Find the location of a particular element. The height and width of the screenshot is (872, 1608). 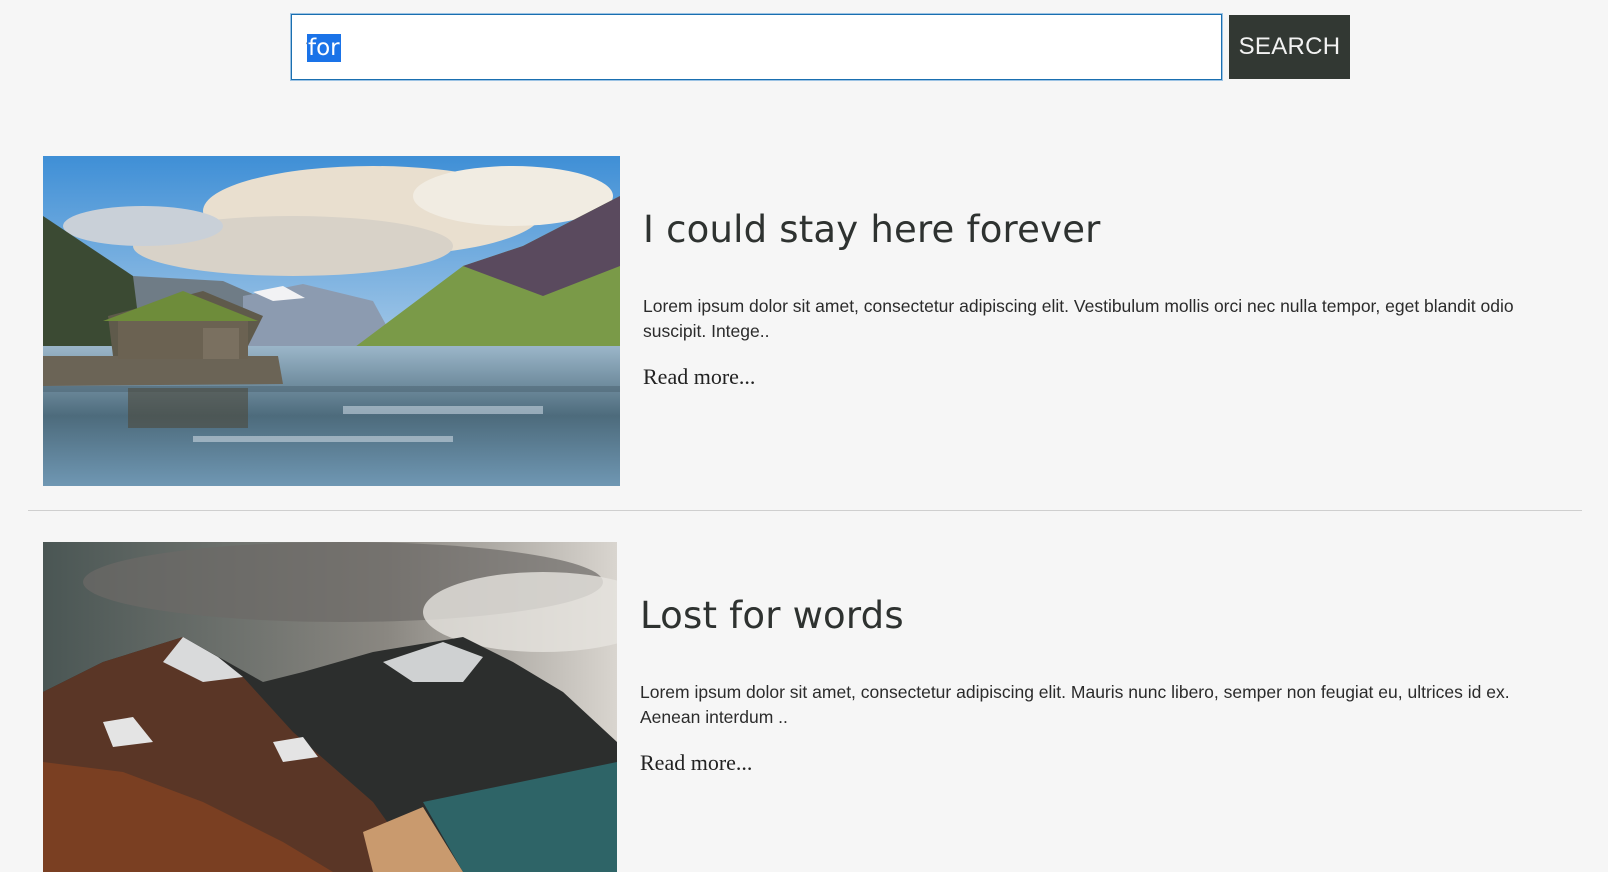

lake-boathouse-image is located at coordinates (331, 321).